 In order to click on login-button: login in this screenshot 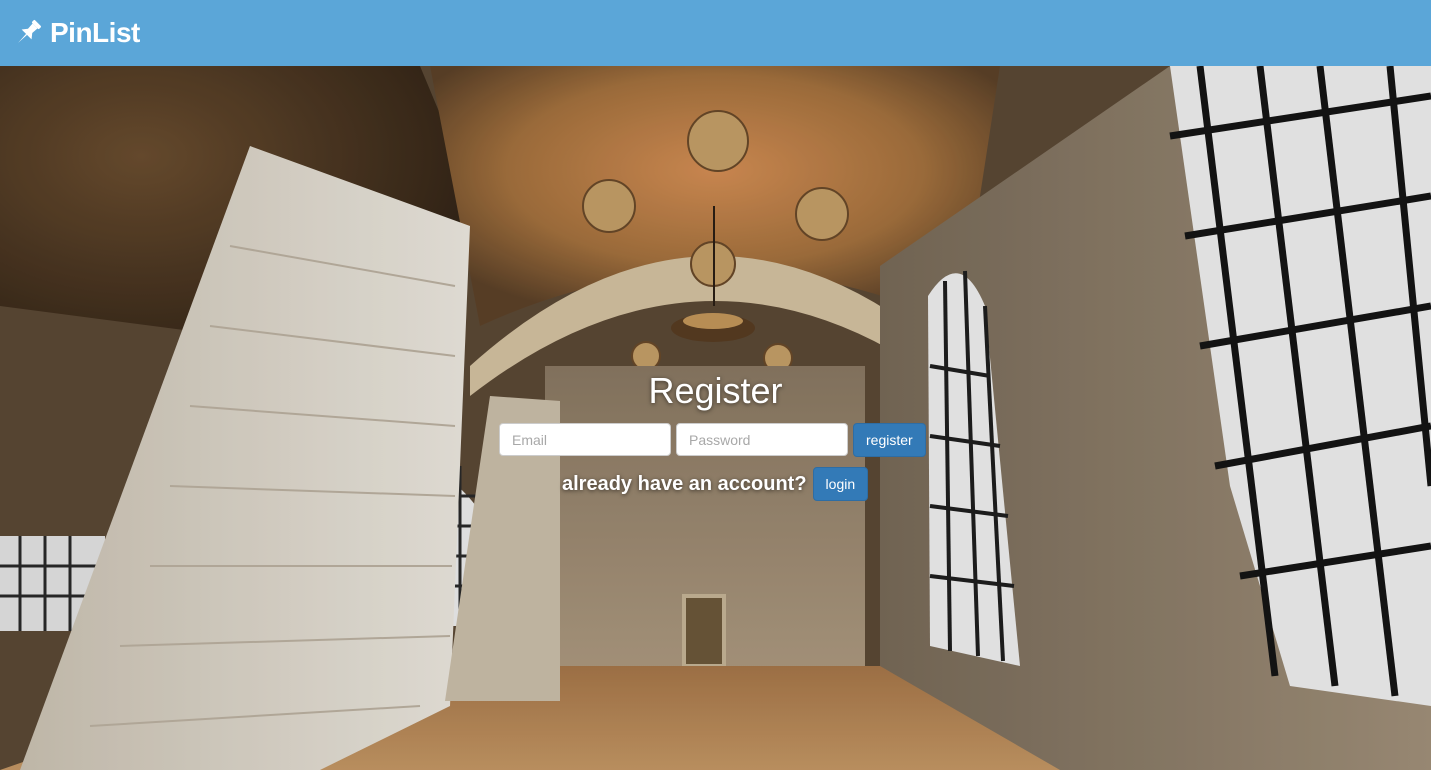, I will do `click(840, 484)`.